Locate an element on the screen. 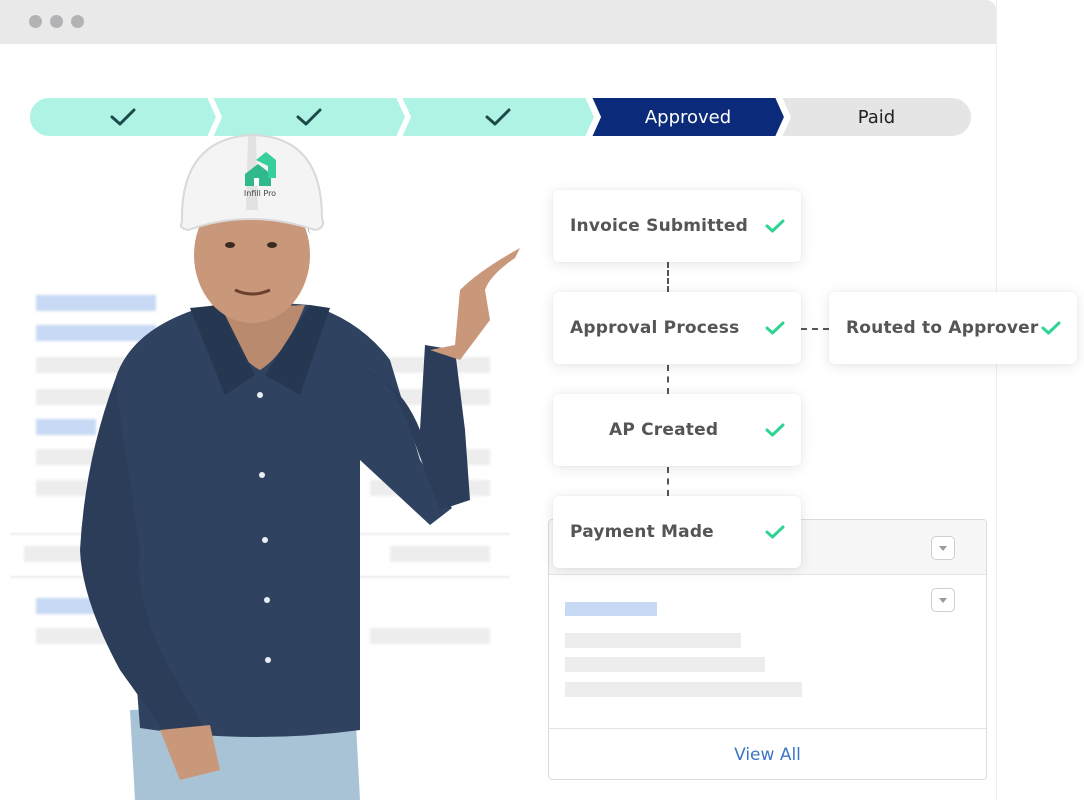  pointing-hand is located at coordinates (475, 304).